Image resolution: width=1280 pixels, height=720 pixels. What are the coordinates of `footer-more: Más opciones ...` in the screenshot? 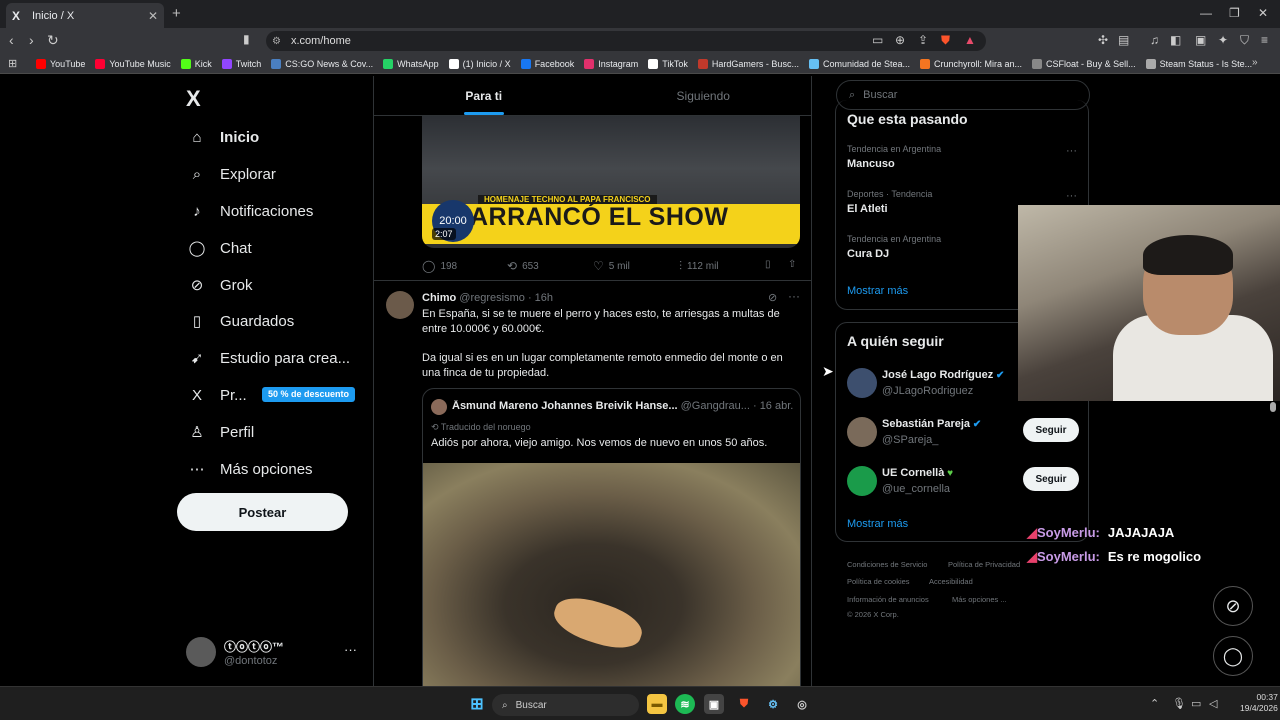 It's located at (979, 599).